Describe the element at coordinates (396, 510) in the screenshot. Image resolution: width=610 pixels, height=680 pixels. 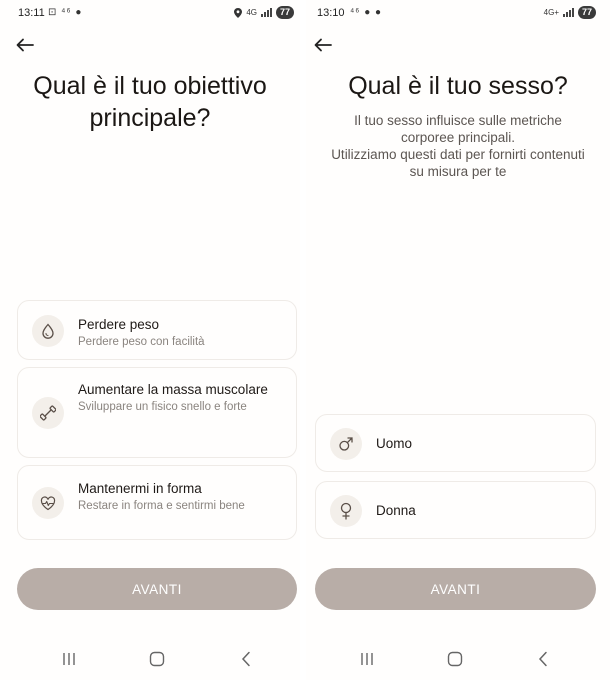
I see `option-label: Donna` at that location.